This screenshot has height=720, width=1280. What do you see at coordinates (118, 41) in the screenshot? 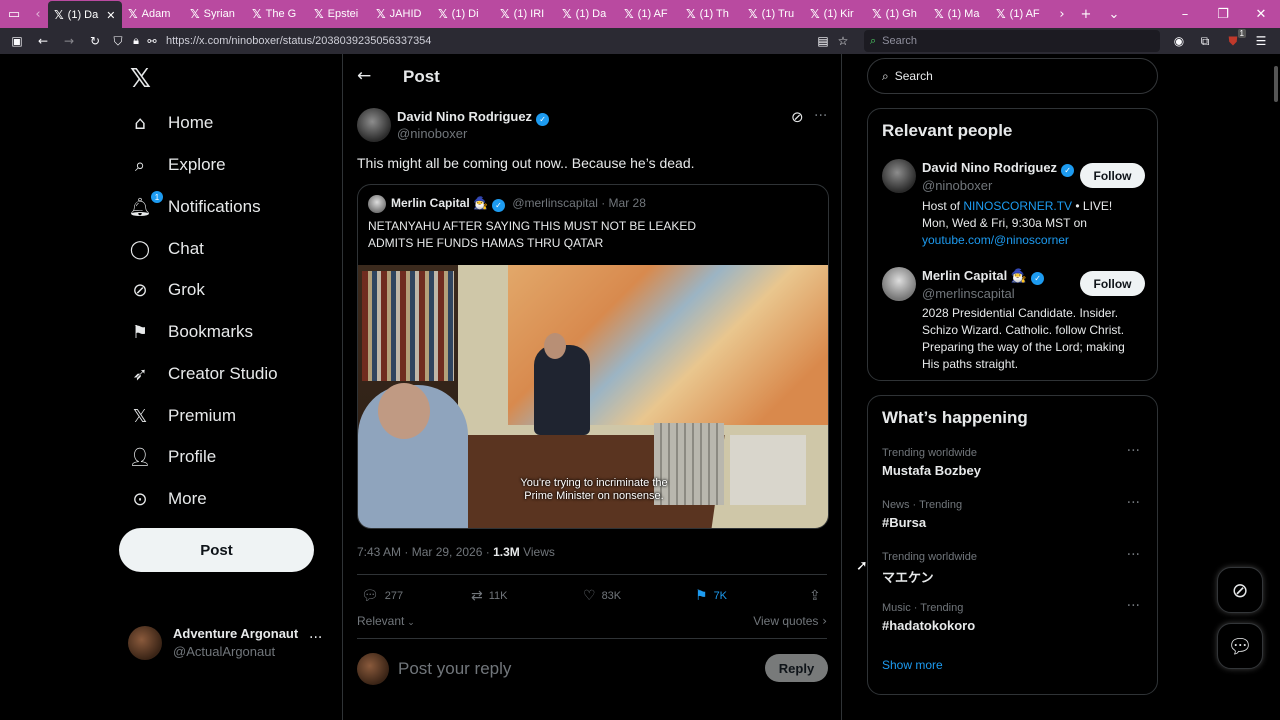
I see `shield-icon: ⛉` at bounding box center [118, 41].